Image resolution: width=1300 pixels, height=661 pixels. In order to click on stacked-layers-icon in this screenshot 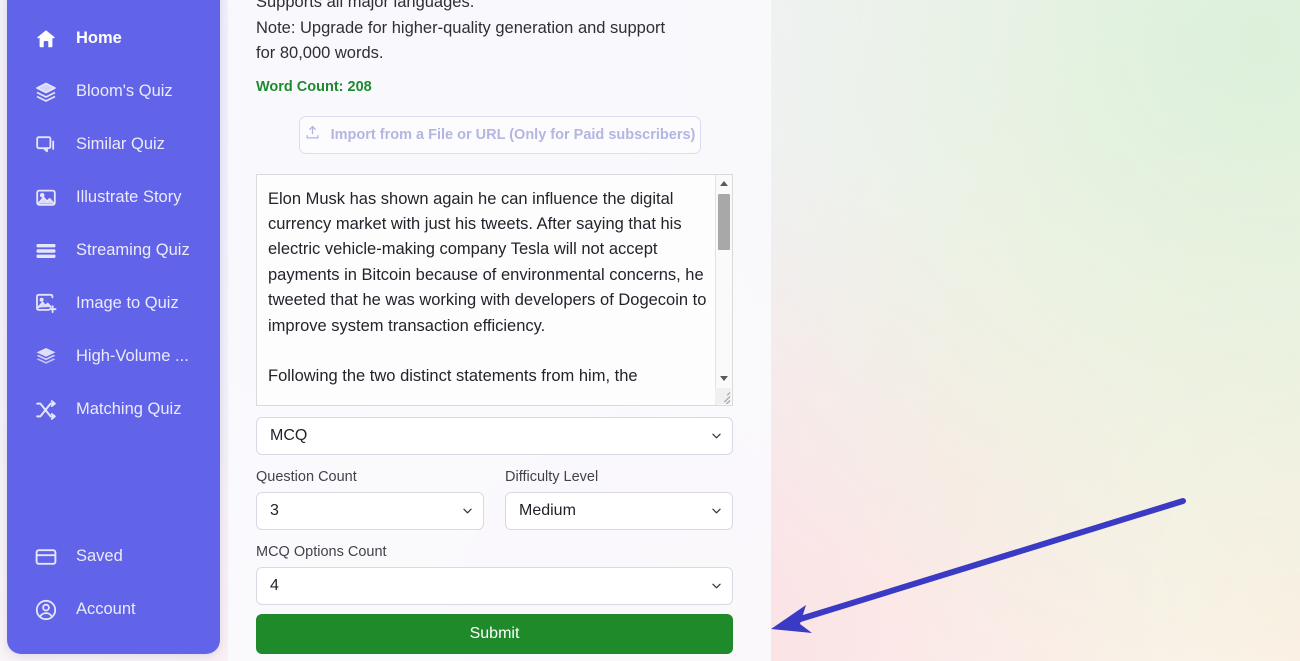, I will do `click(46, 357)`.